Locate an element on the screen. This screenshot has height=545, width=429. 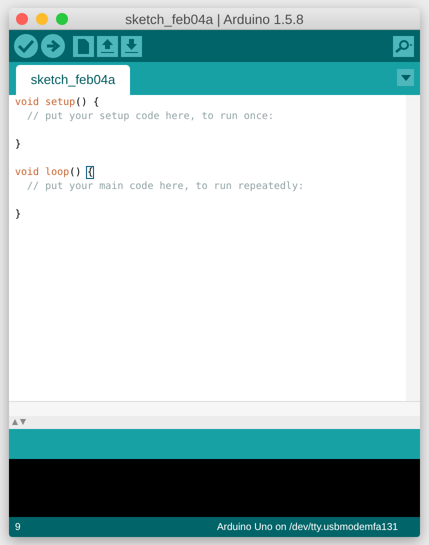
sketch-tab: sketch_feb04a is located at coordinates (73, 79).